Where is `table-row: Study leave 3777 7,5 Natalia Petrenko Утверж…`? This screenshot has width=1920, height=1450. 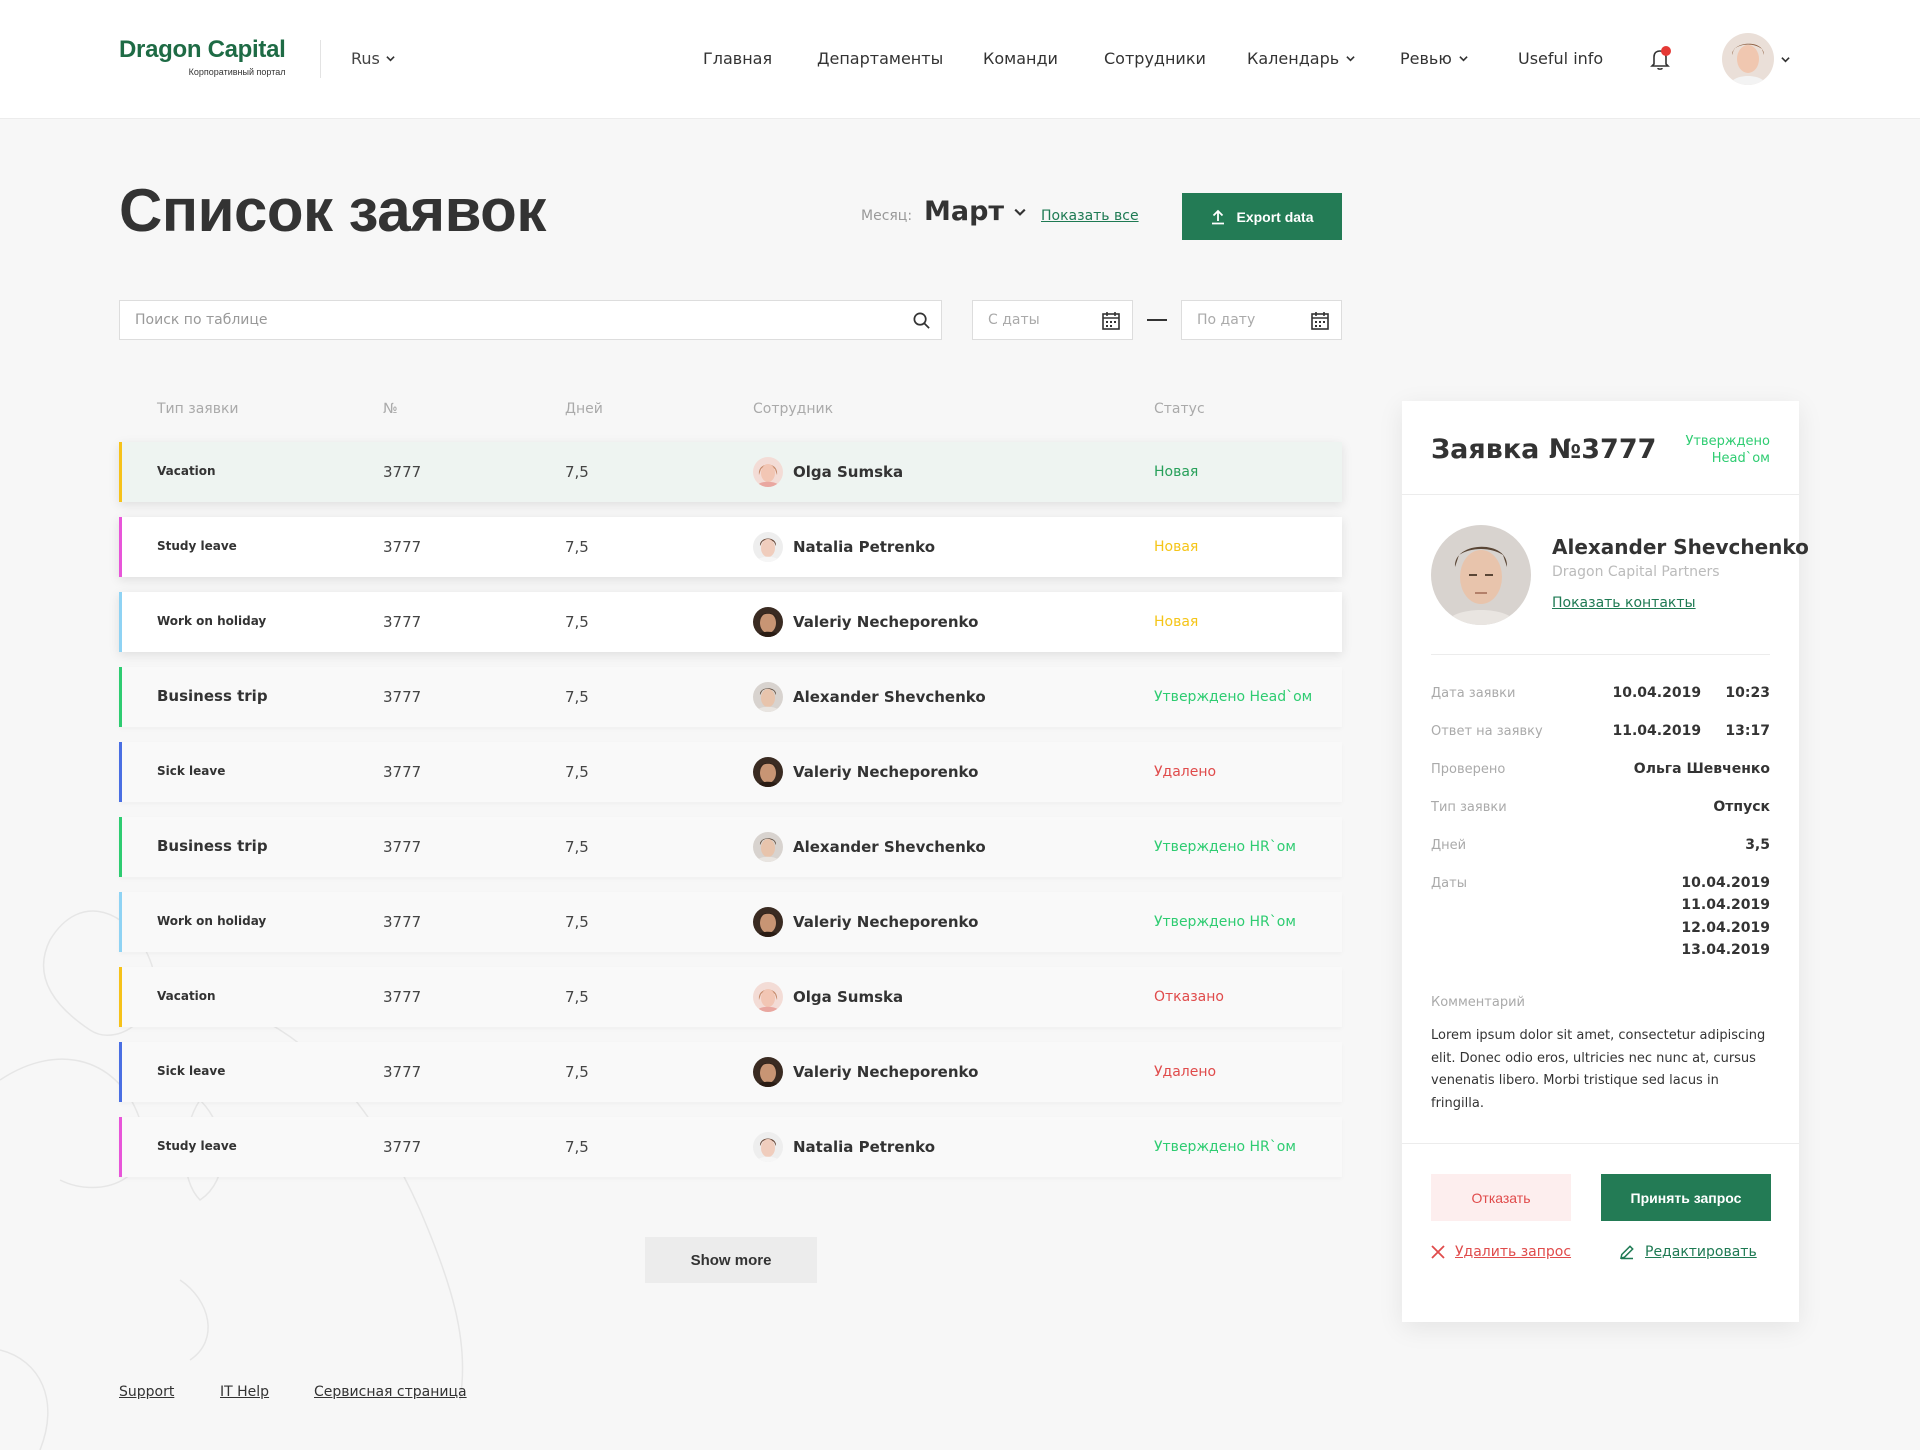 table-row: Study leave 3777 7,5 Natalia Petrenko Утверж… is located at coordinates (730, 1147).